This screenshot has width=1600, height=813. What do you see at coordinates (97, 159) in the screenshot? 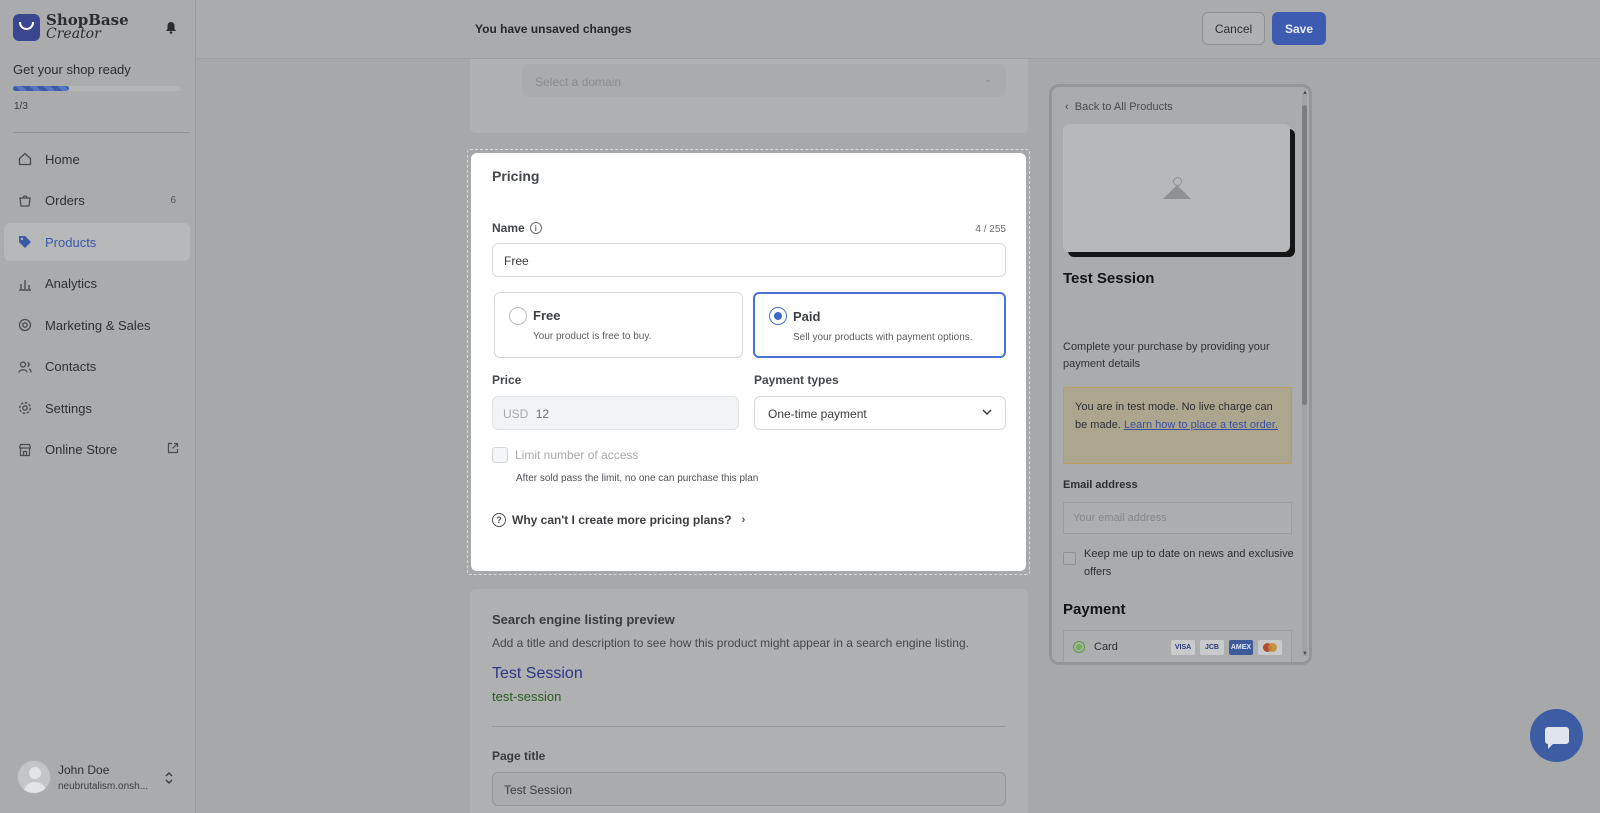
I see `sidebar-item-home: Home` at bounding box center [97, 159].